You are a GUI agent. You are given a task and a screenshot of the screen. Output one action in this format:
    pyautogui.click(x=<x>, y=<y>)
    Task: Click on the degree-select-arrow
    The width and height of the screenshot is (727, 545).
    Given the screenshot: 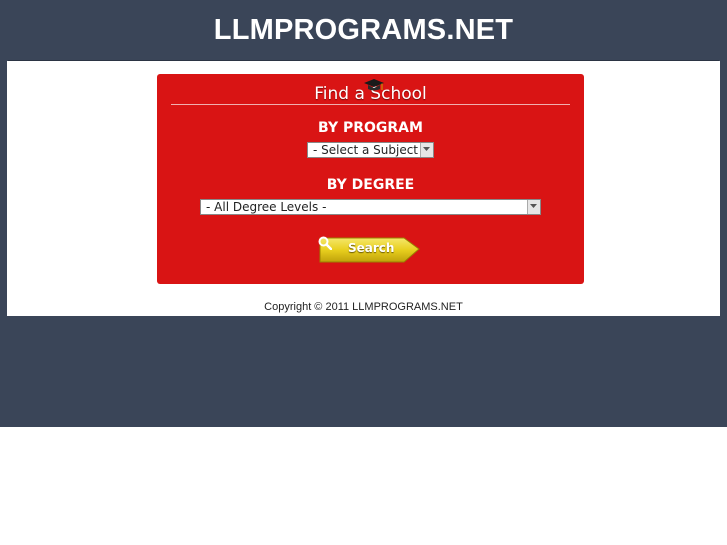 What is the action you would take?
    pyautogui.click(x=533, y=207)
    